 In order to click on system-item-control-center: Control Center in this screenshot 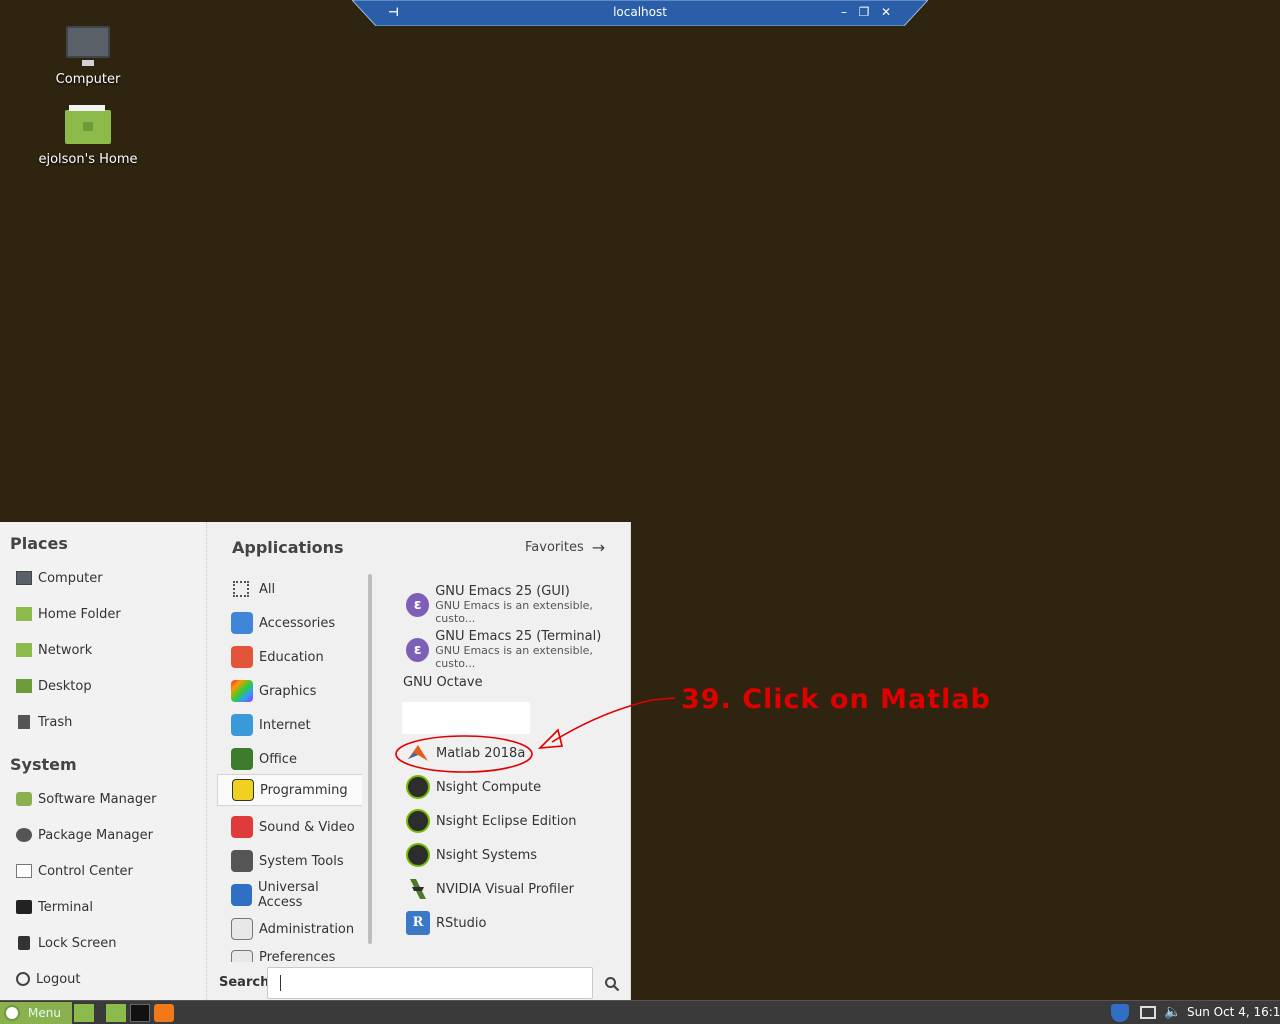, I will do `click(74, 871)`.